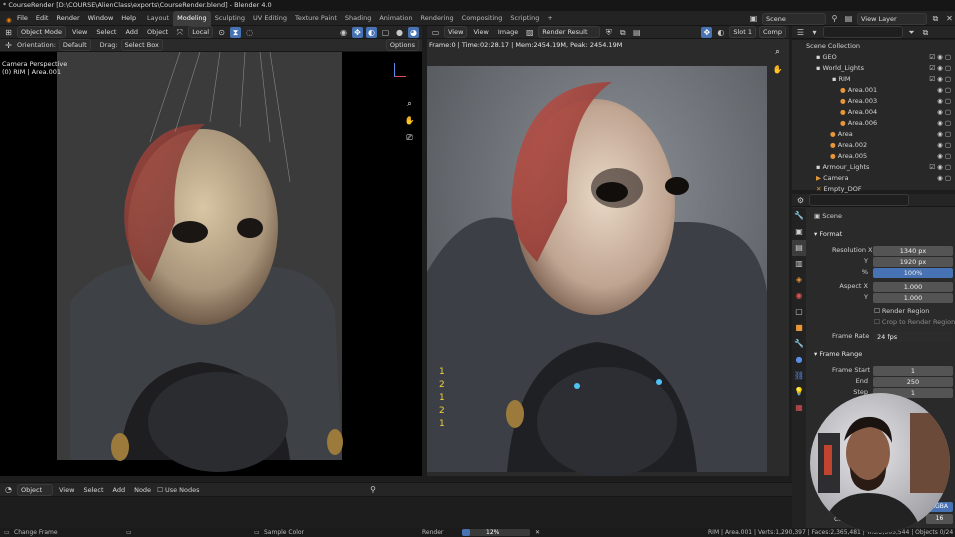  Describe the element at coordinates (913, 273) in the screenshot. I see `resolution-percent-field: 100%` at that location.